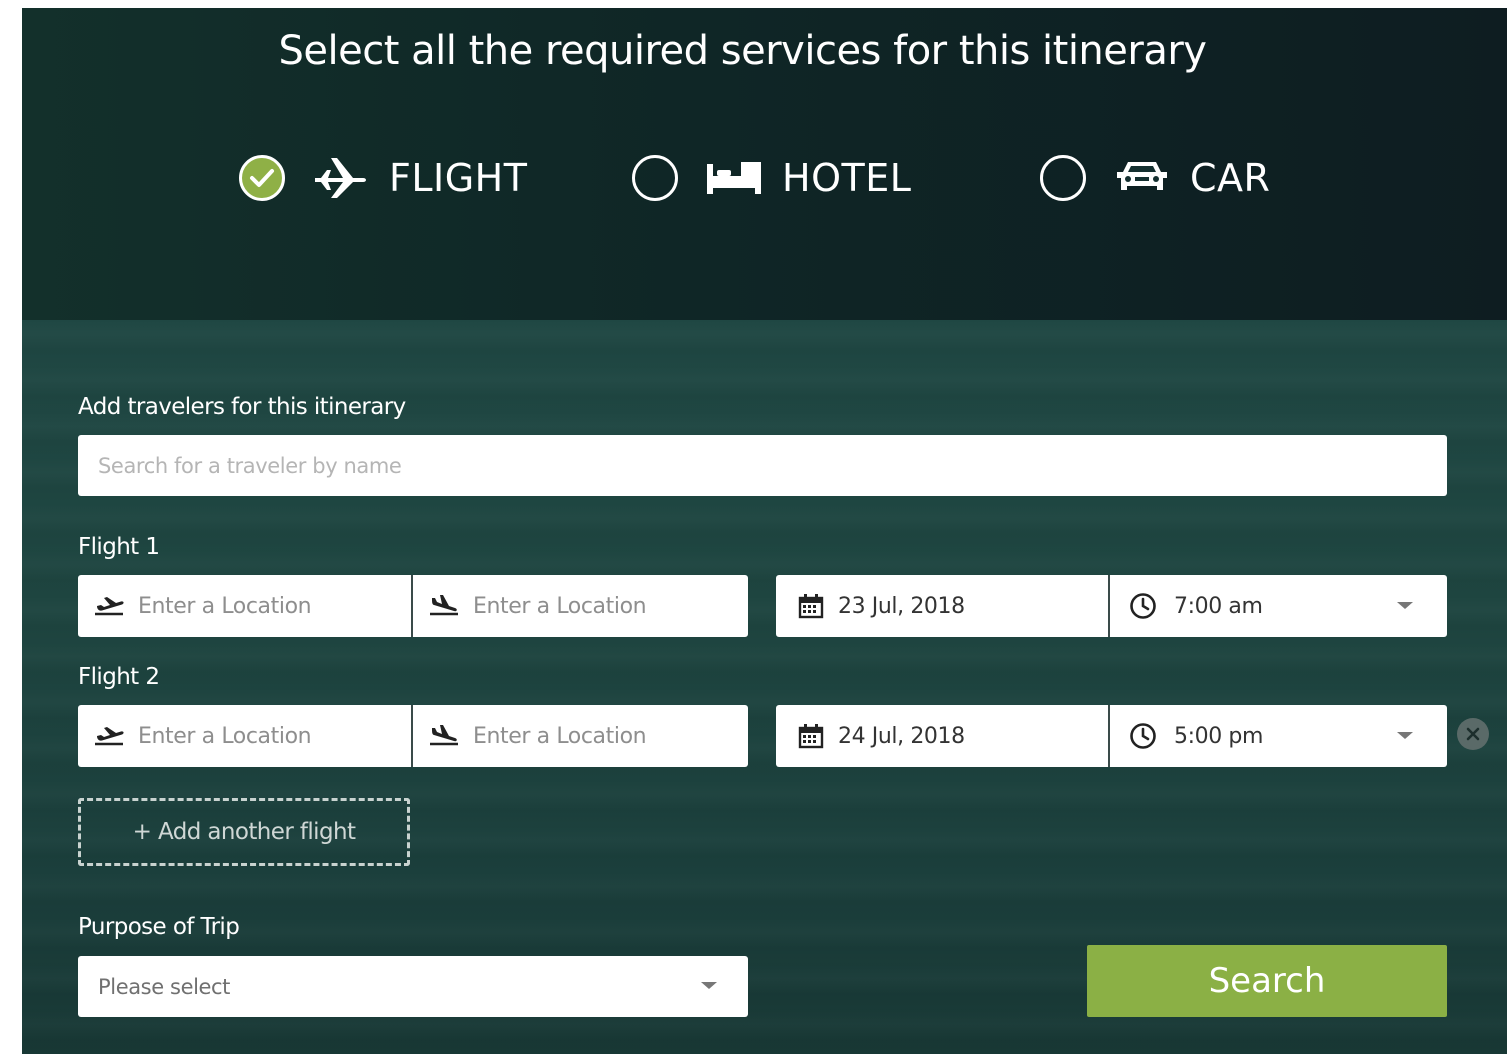  I want to click on purpose-select: Please select, so click(413, 986).